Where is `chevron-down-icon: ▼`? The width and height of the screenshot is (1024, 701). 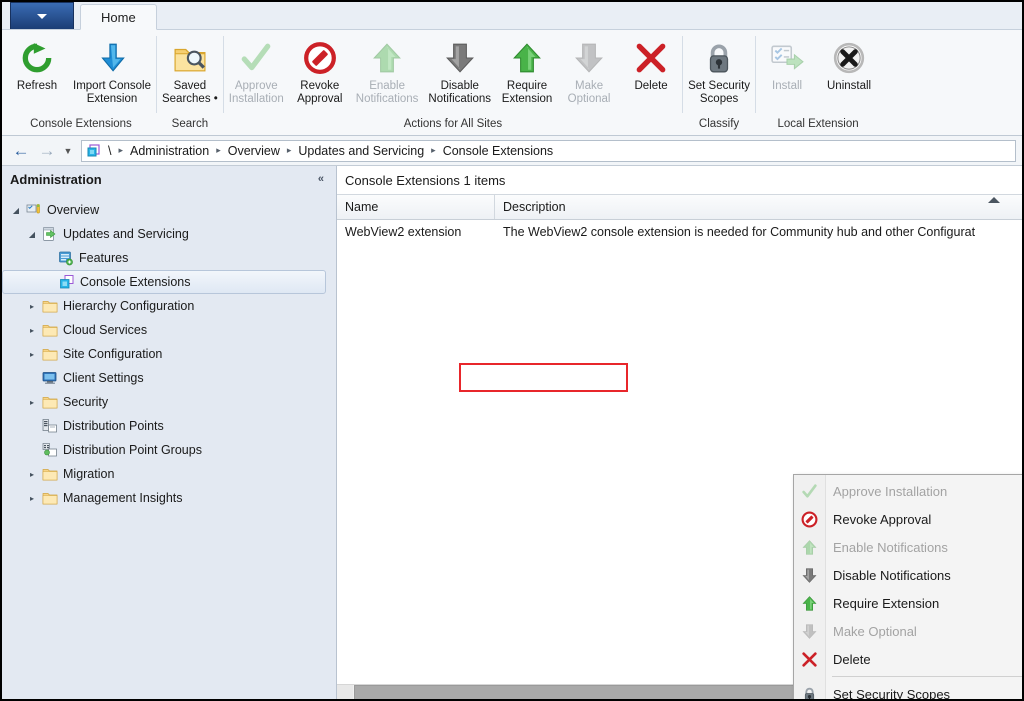 chevron-down-icon: ▼ is located at coordinates (68, 150).